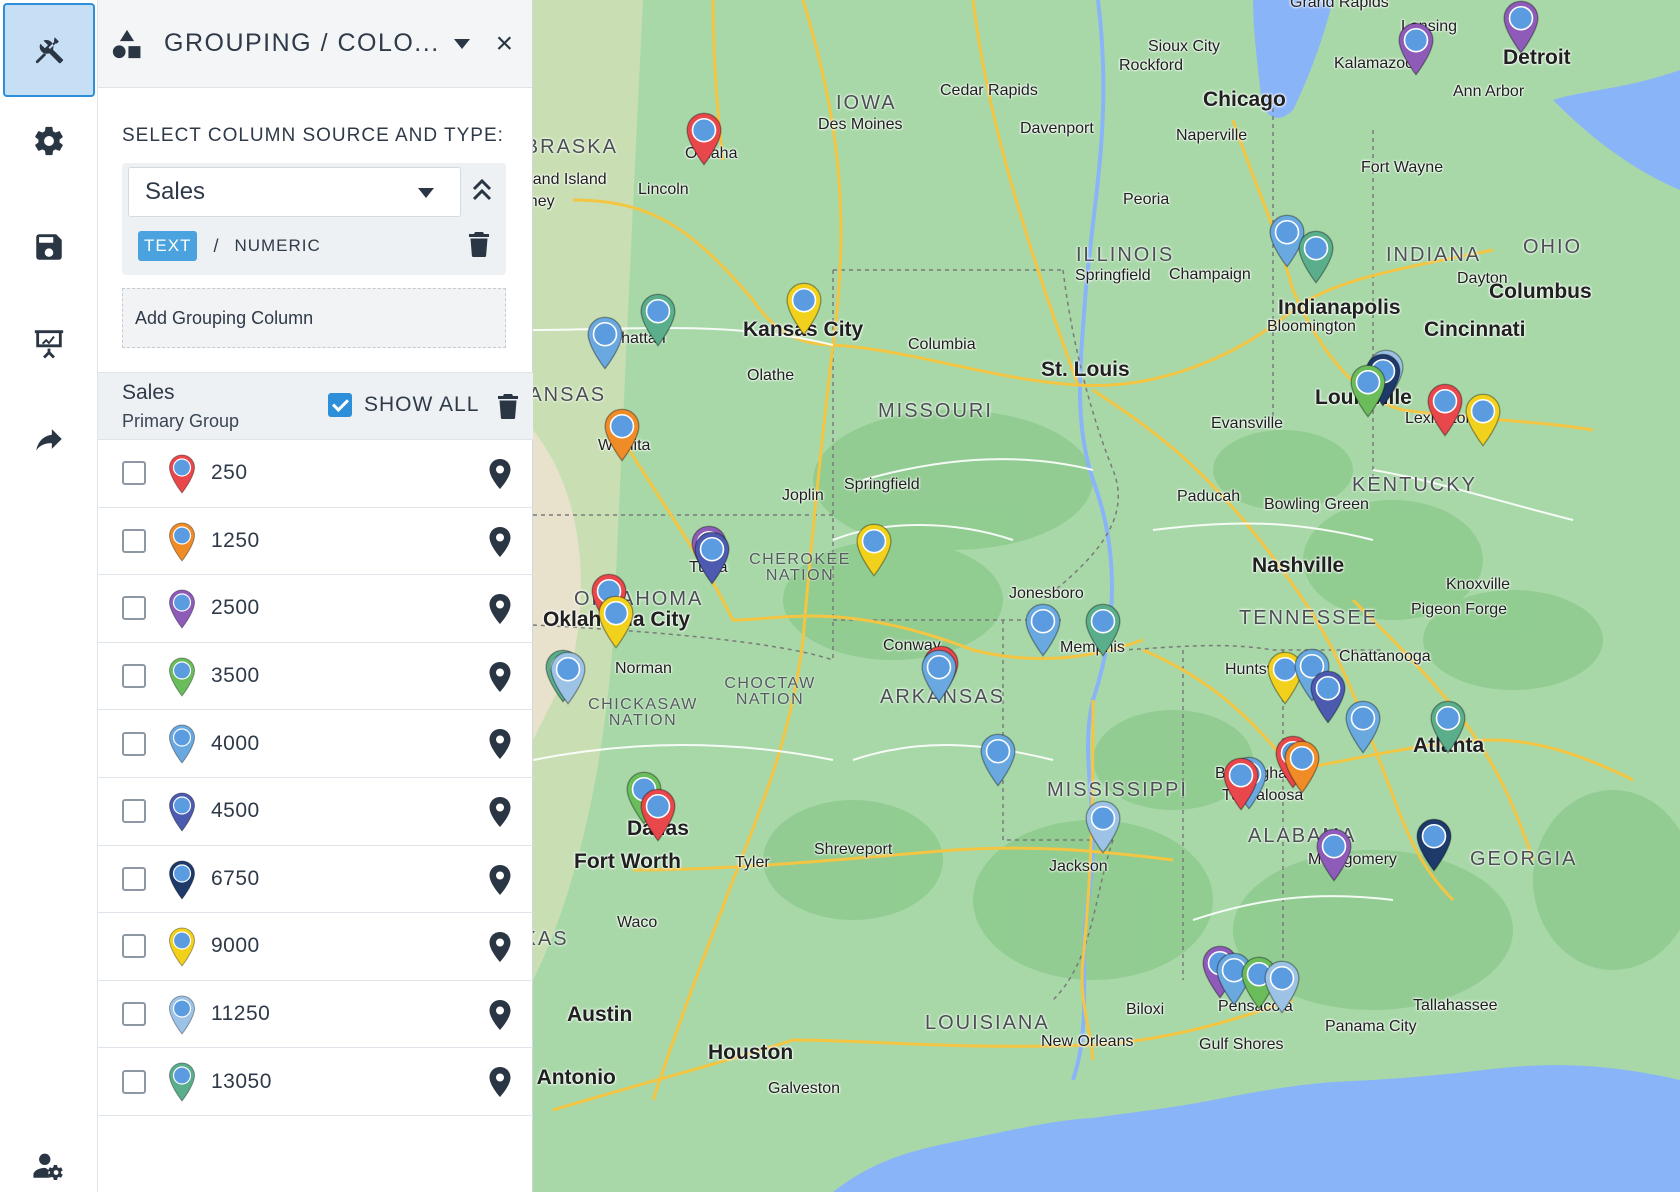 Image resolution: width=1680 pixels, height=1192 pixels. I want to click on user-settings-button, so click(49, 1155).